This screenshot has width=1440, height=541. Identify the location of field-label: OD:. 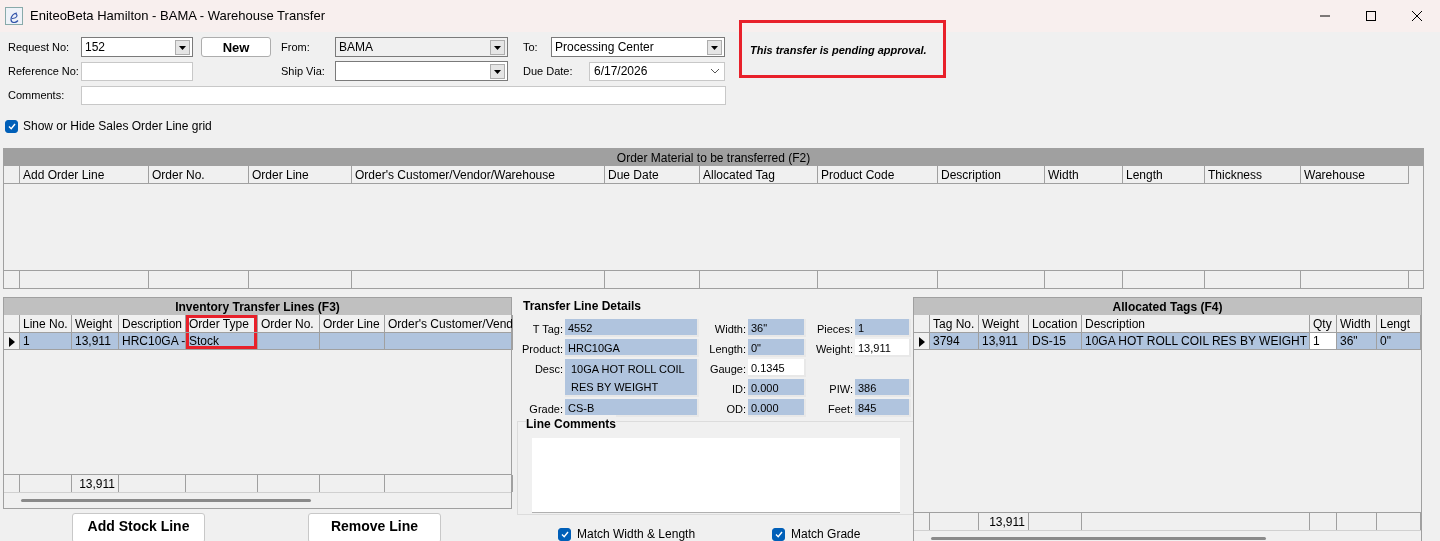
(735, 409).